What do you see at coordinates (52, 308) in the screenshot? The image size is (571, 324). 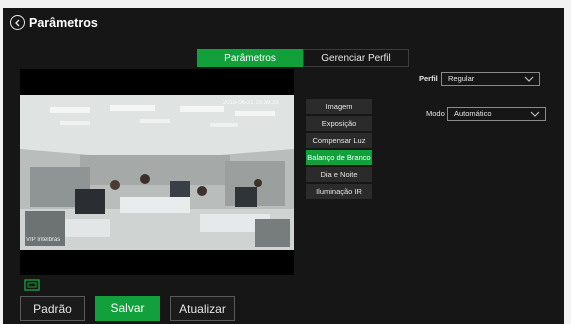 I see `default-button: Padrão` at bounding box center [52, 308].